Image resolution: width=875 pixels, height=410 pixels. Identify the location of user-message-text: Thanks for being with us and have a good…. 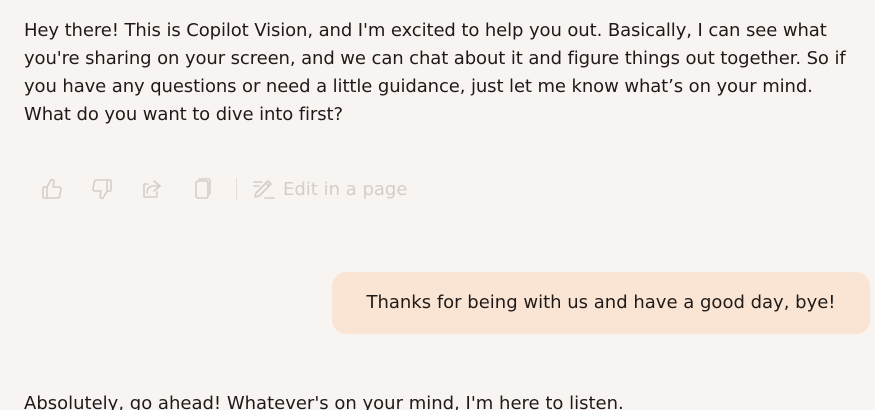
(601, 302).